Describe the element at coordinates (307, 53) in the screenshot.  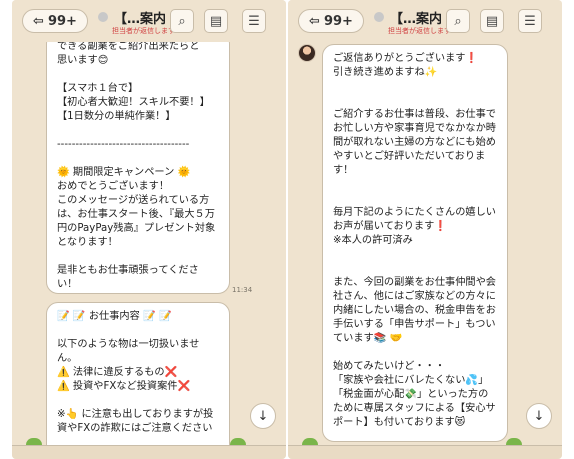
I see `sender-avatar` at that location.